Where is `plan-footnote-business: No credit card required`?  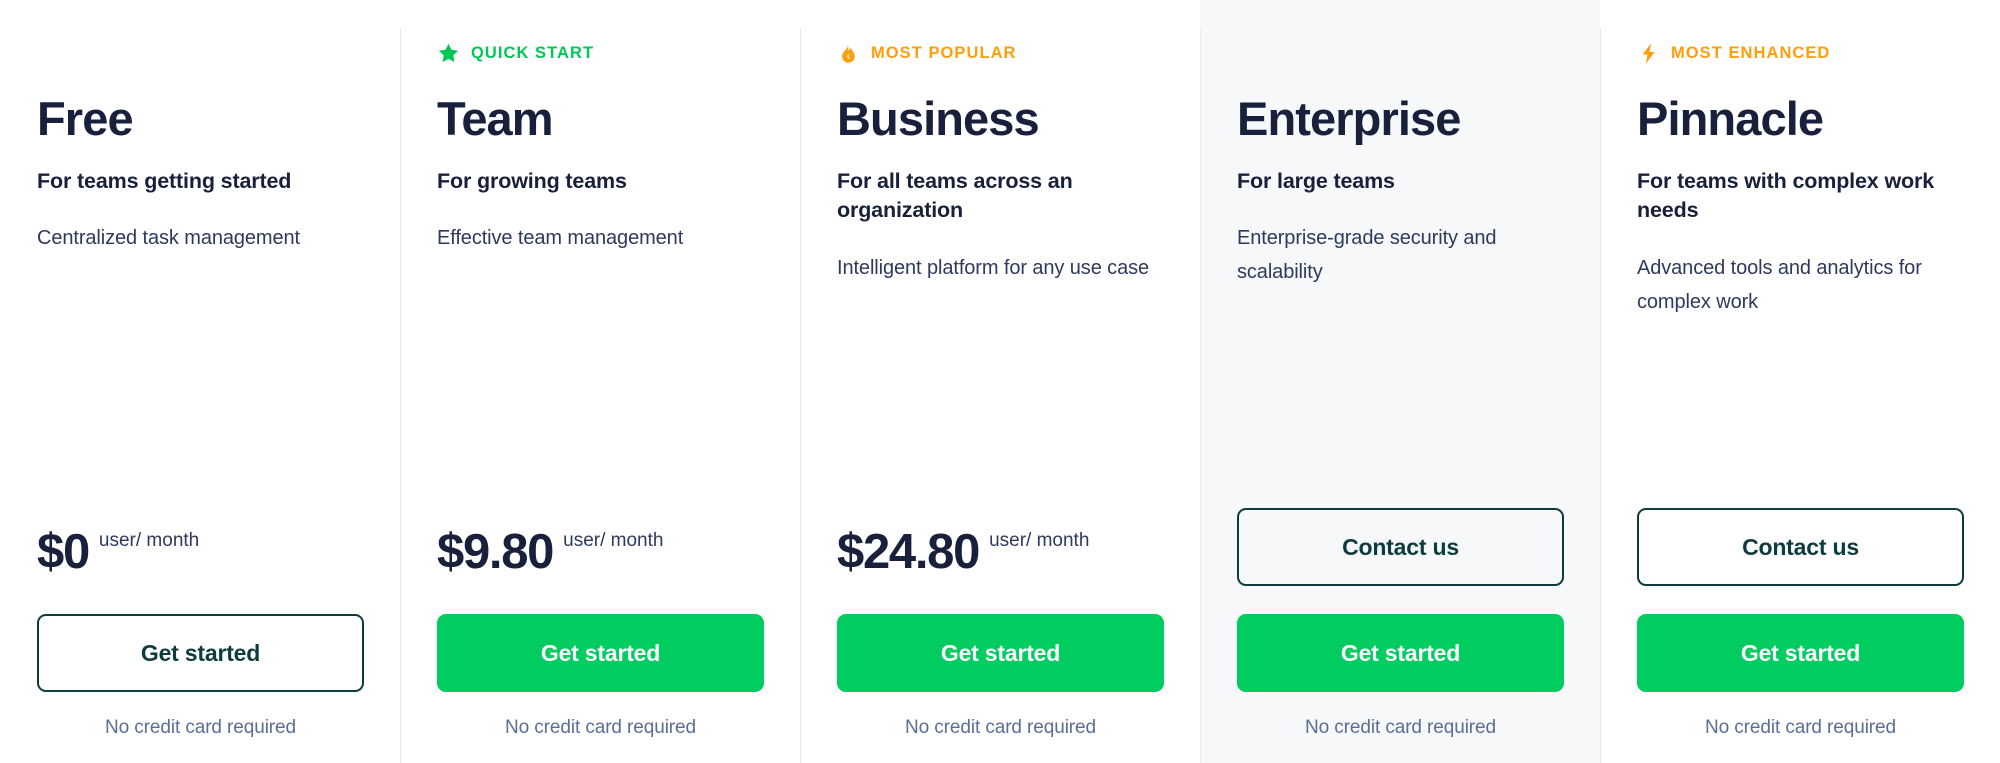
plan-footnote-business: No credit card required is located at coordinates (1000, 727).